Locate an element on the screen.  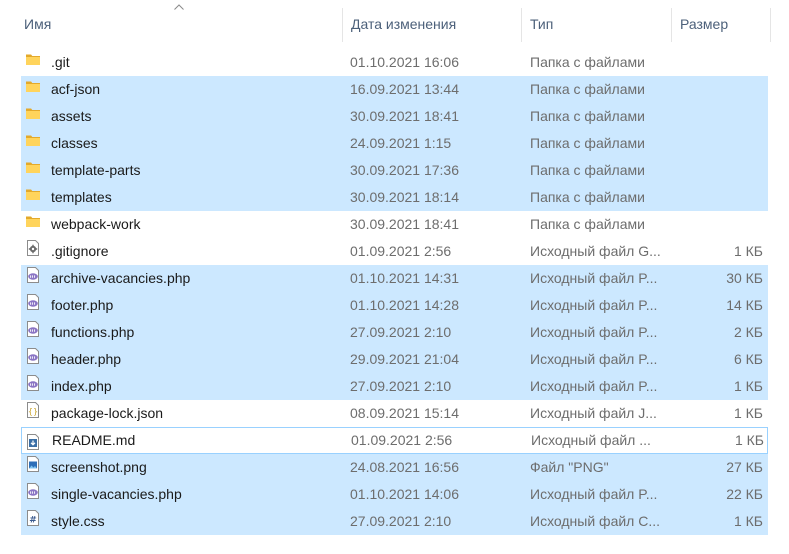
file-name: index.php is located at coordinates (81, 386).